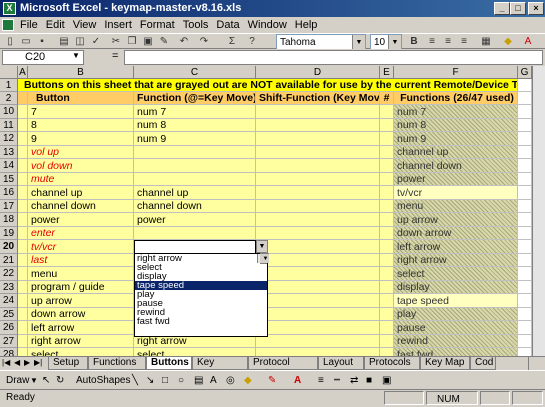 This screenshot has height=407, width=545. Describe the element at coordinates (68, 363) in the screenshot. I see `tab-setup: Setup` at that location.